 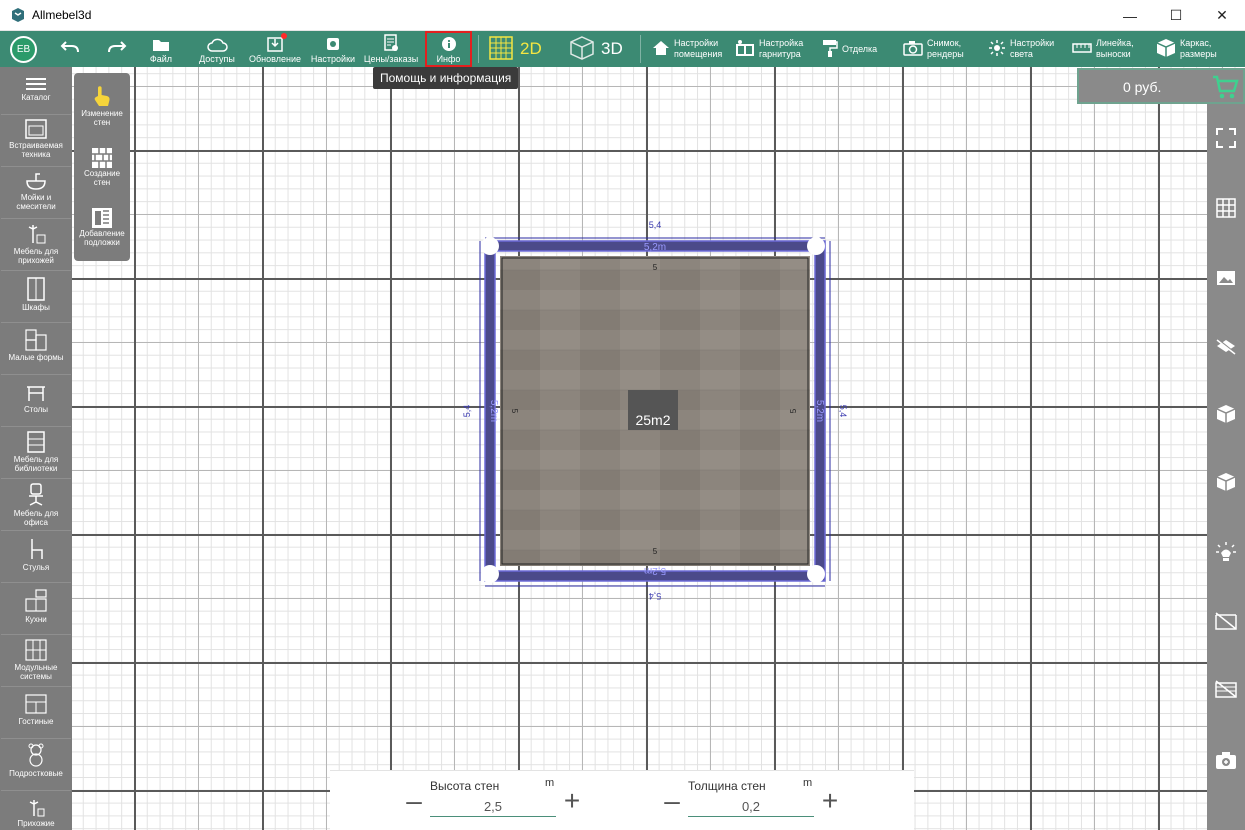 I want to click on snapshot-render-button: Снимок, рендеры, so click(x=942, y=49).